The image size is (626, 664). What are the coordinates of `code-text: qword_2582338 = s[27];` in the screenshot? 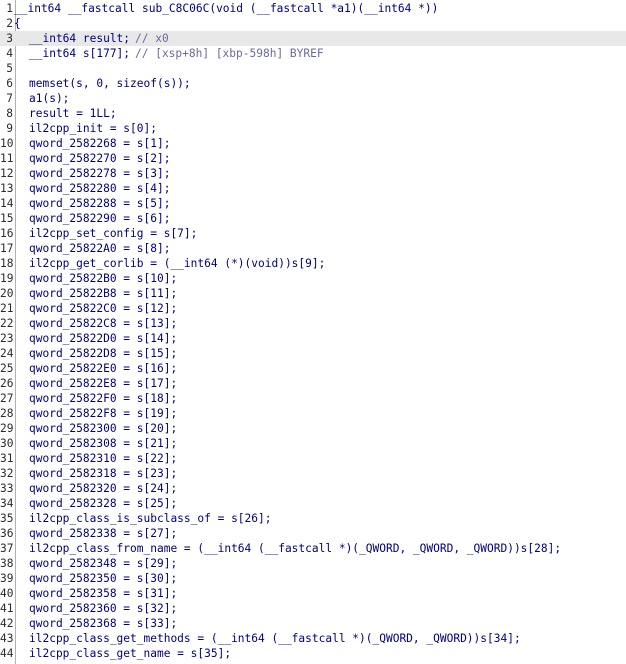 It's located at (103, 533).